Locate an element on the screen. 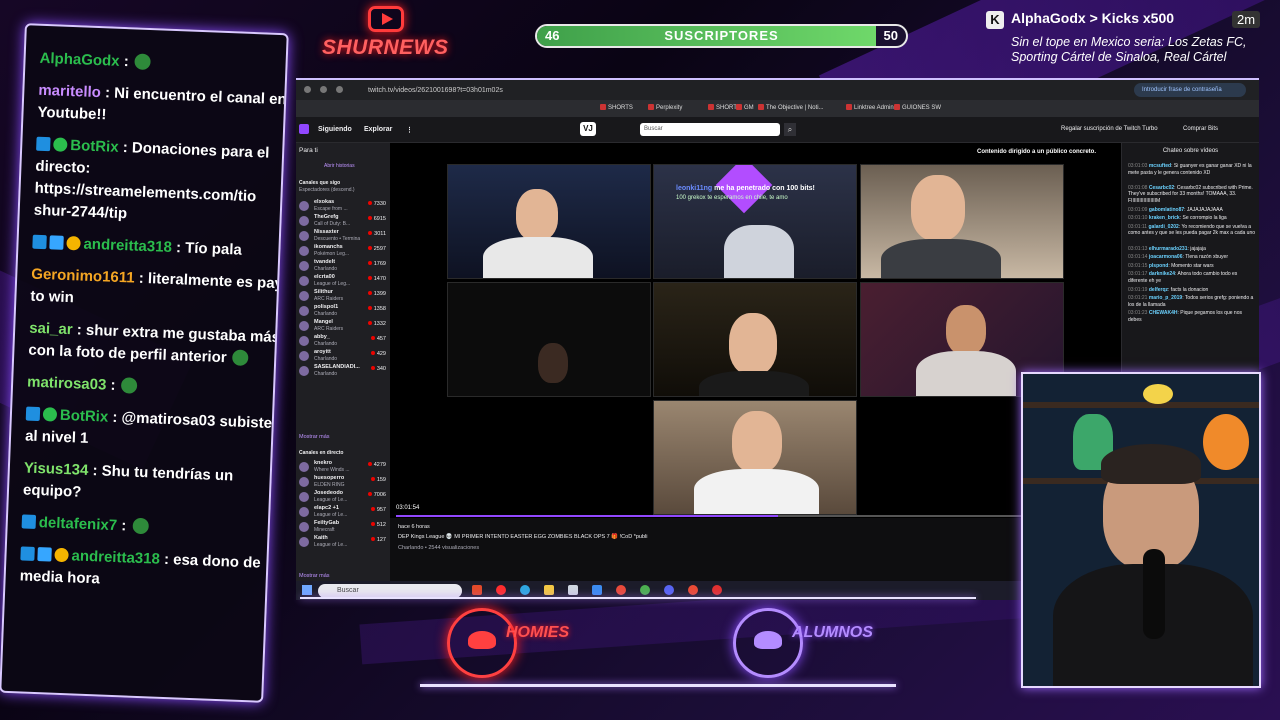 This screenshot has width=1280, height=720. chat-username: darknike24 is located at coordinates (1162, 274).